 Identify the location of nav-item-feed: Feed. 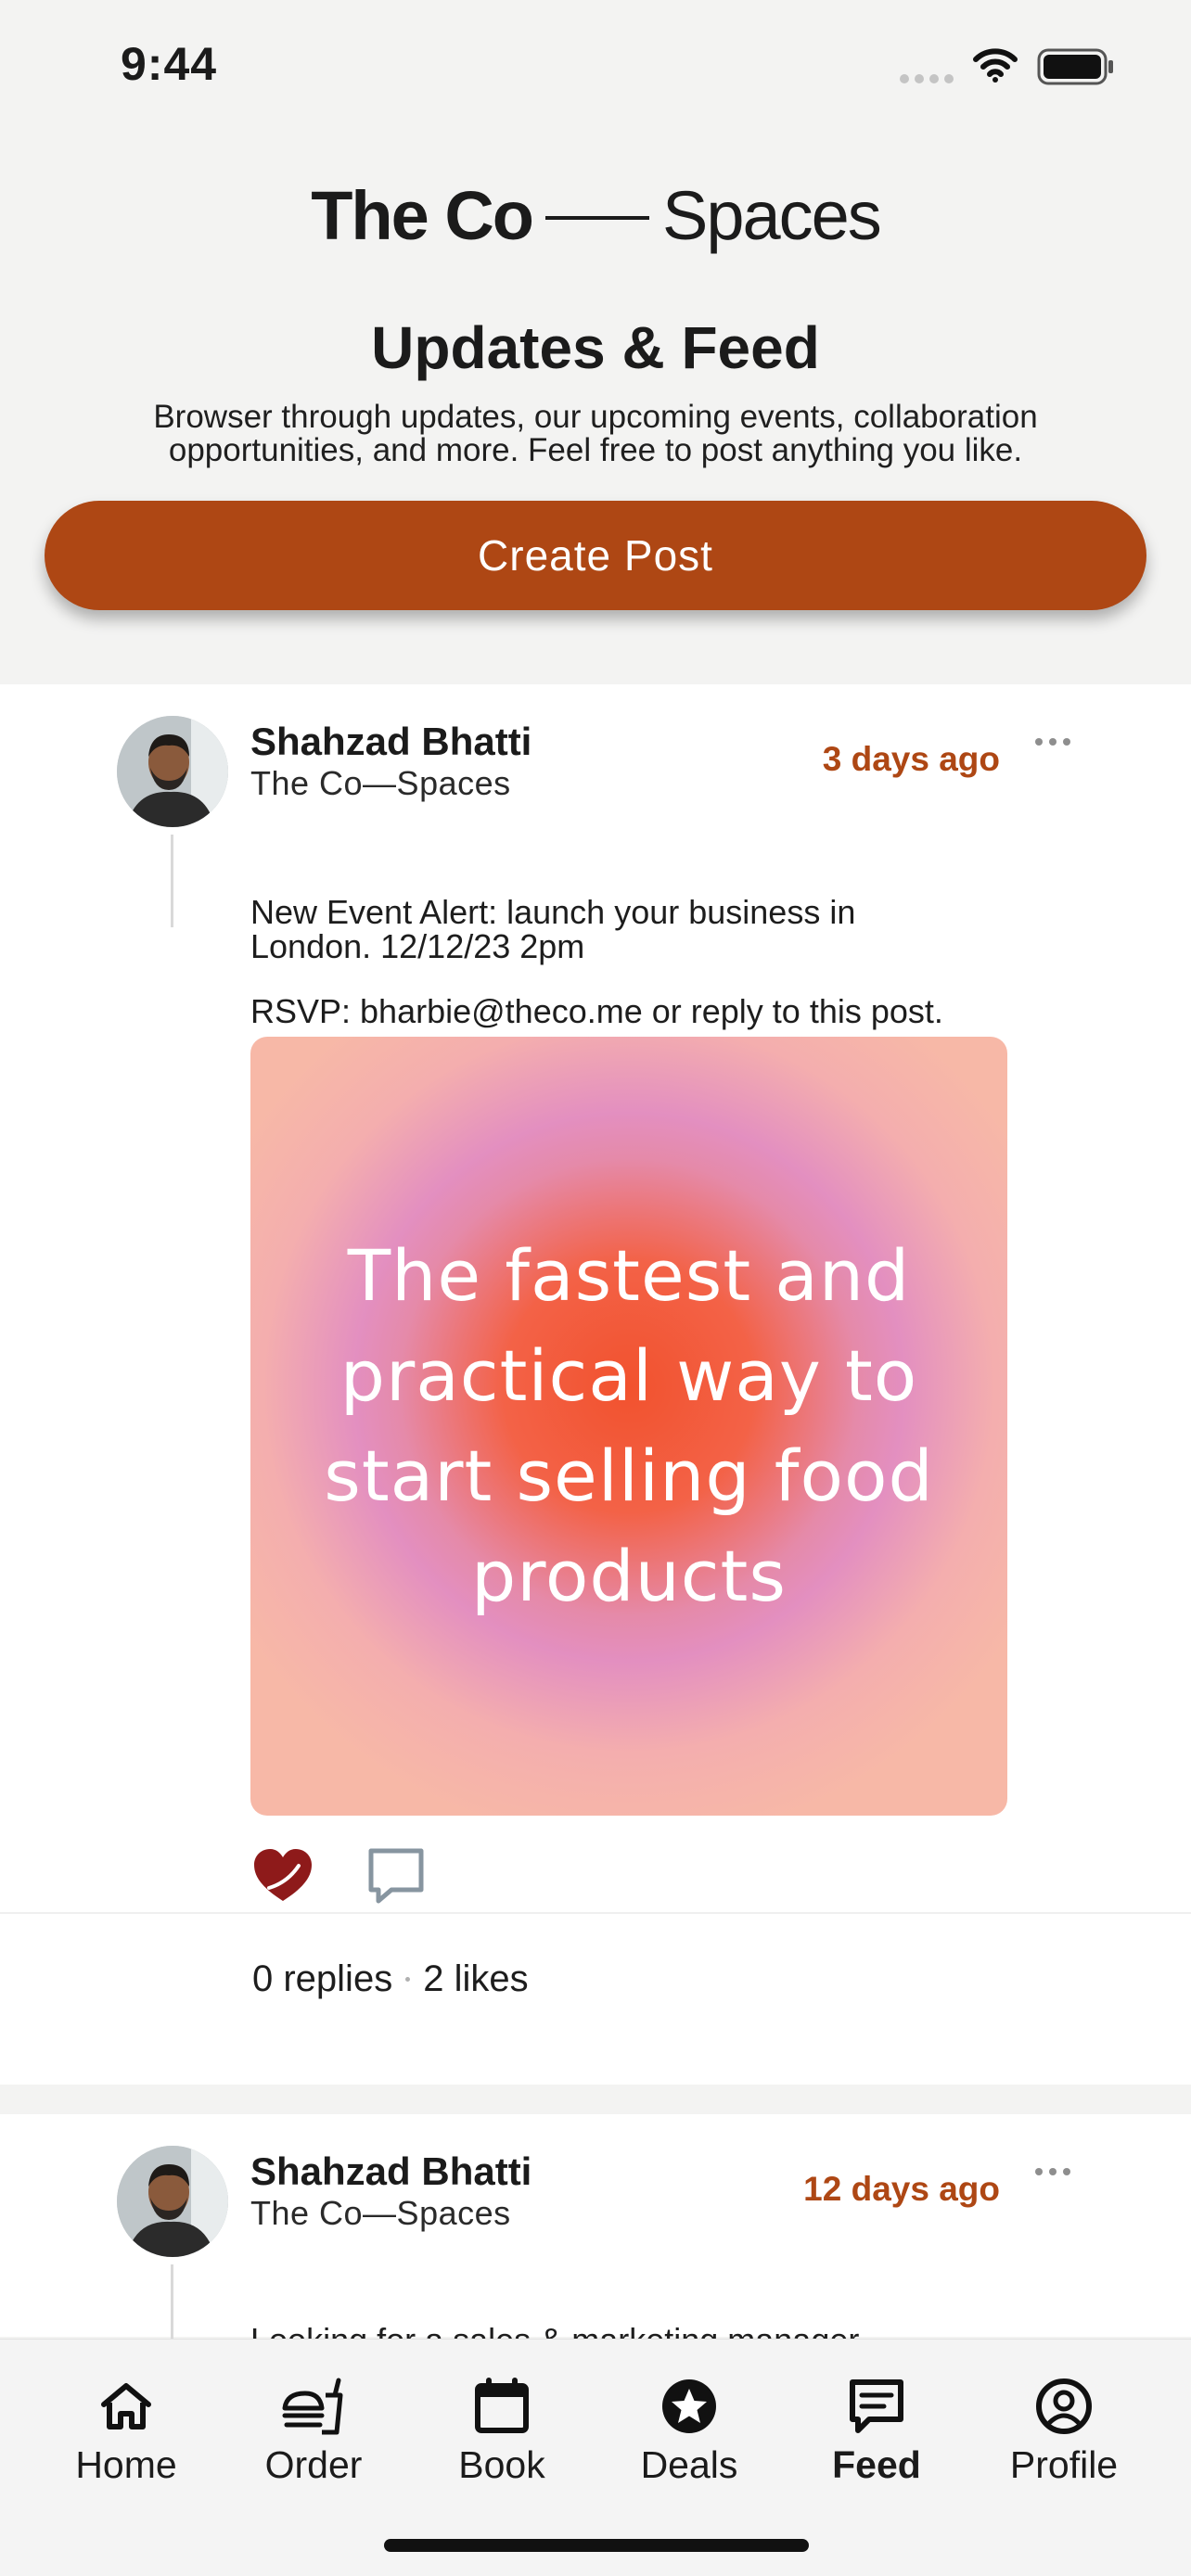
(876, 2432).